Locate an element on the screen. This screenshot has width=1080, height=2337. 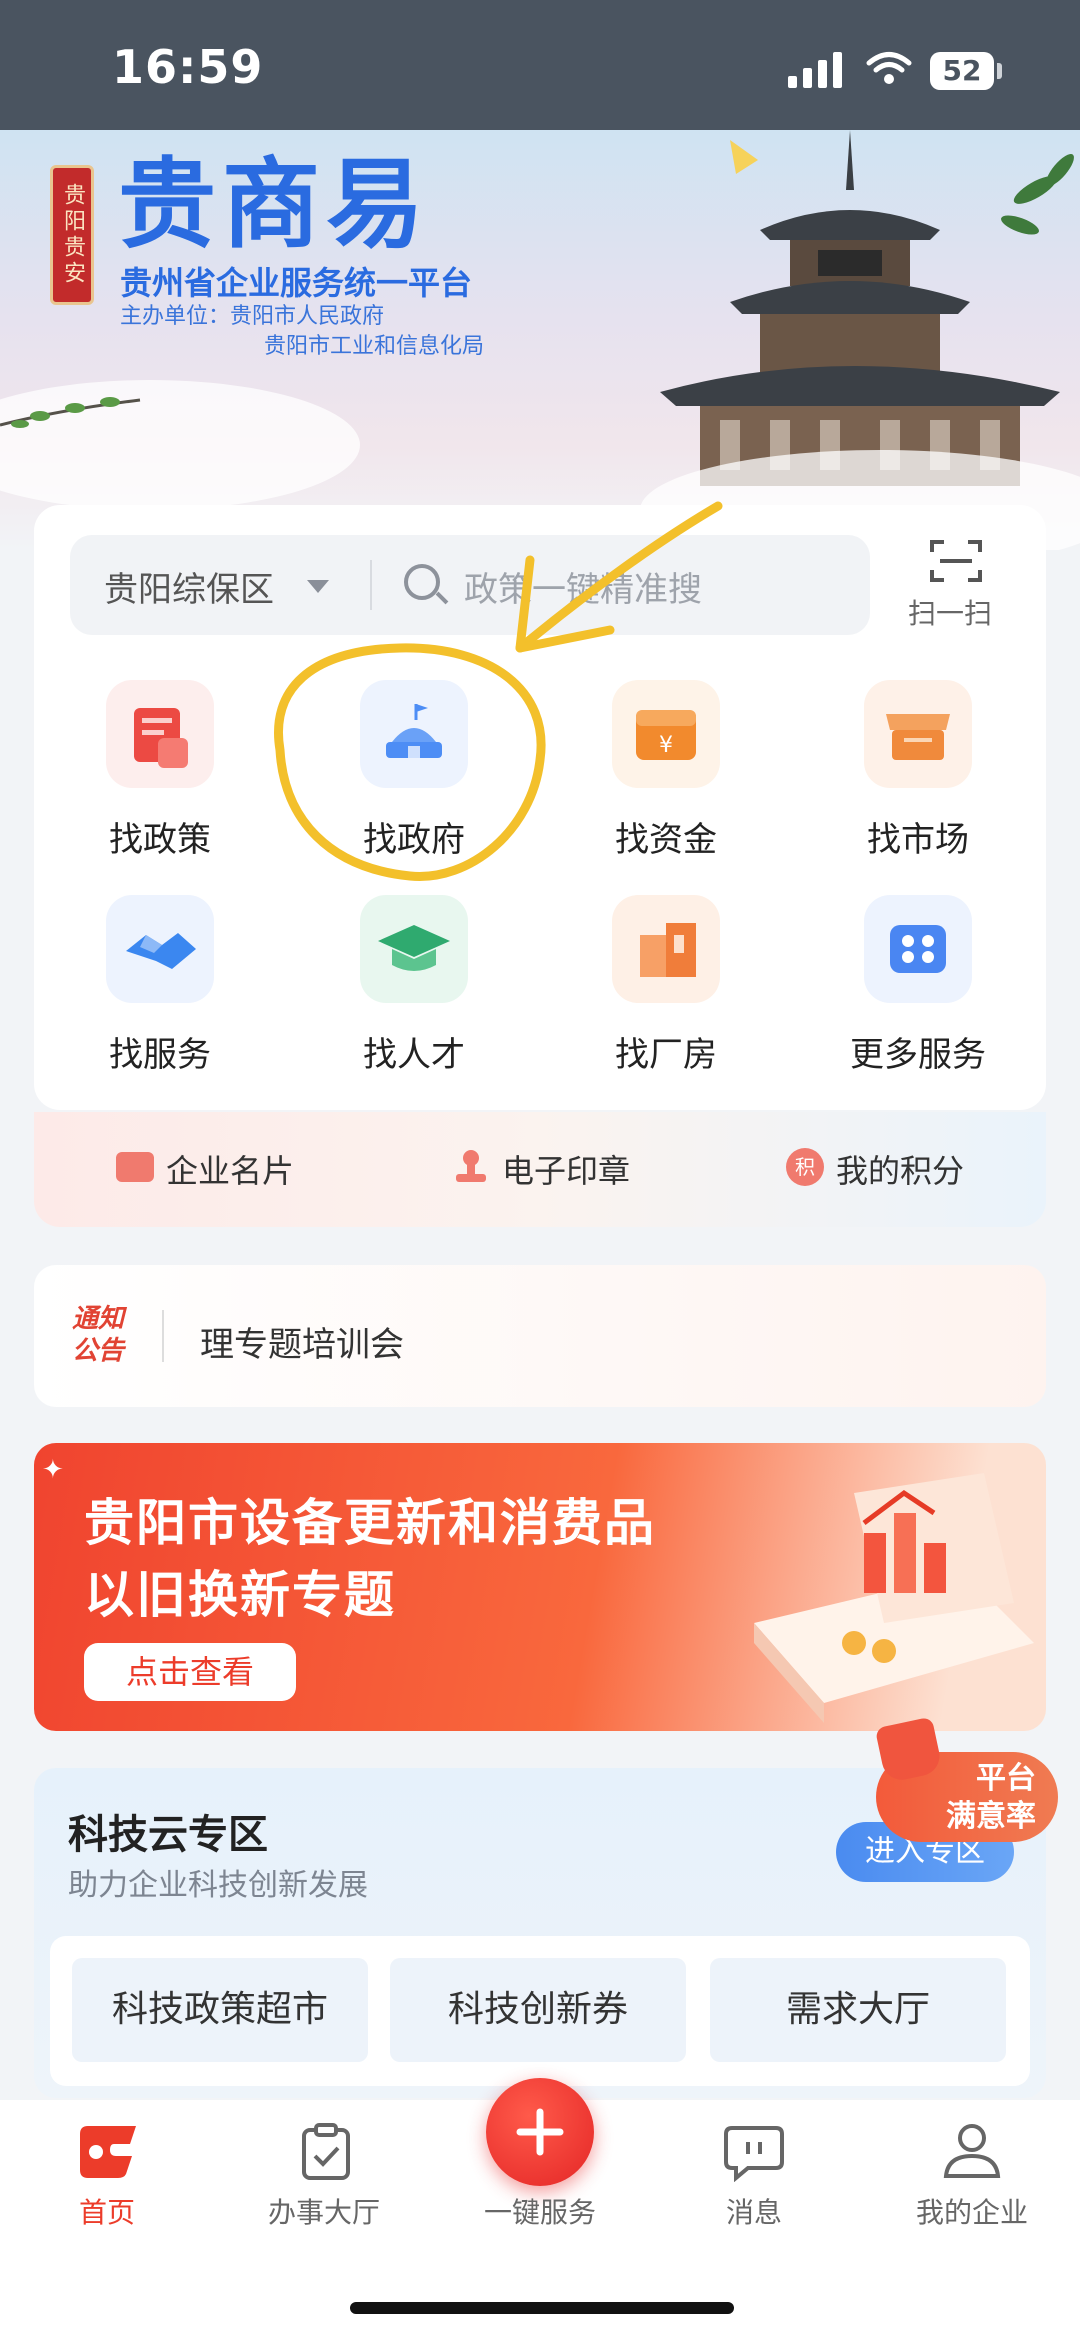
host-organizations: 主办单位：贵阳市人民政府 贵阳市工业和信息化局 is located at coordinates (302, 331).